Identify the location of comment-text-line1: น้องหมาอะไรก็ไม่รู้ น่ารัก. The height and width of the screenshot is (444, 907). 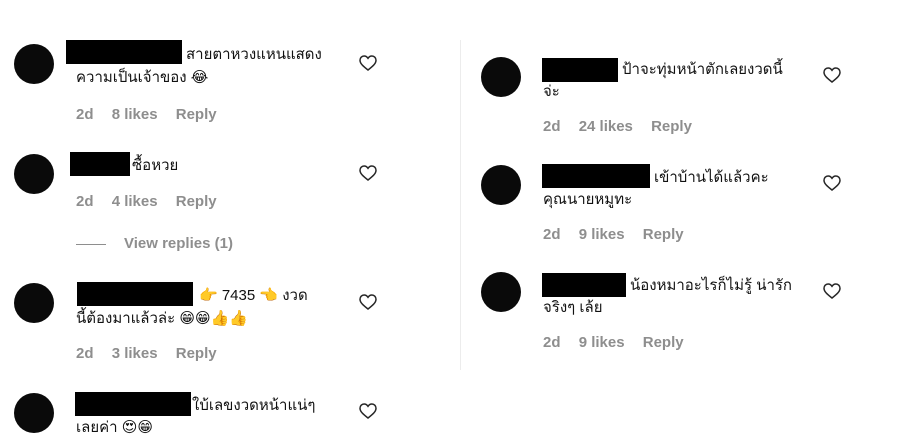
(711, 285).